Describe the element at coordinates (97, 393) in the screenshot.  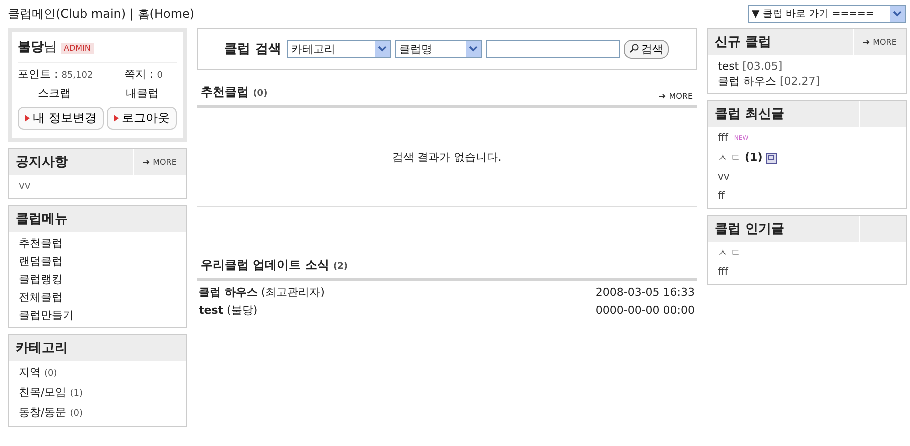
I see `category-item: 친목/모임 (1)` at that location.